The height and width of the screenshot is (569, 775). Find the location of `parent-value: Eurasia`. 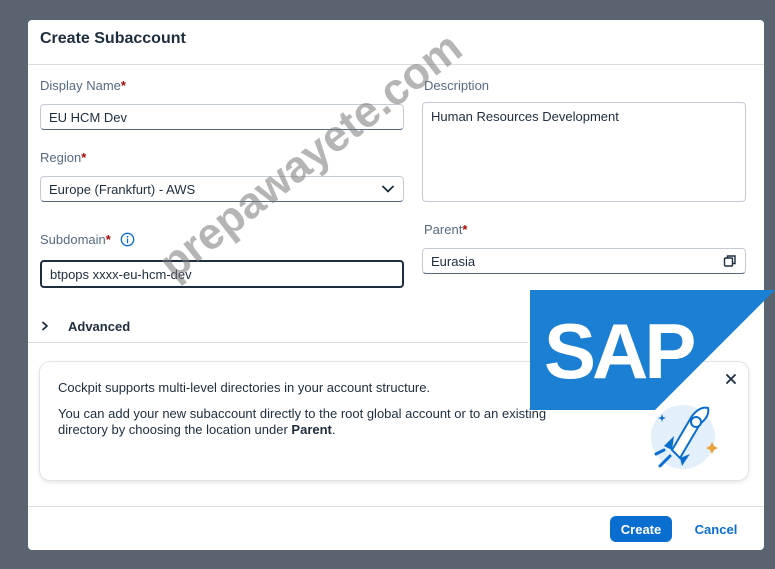

parent-value: Eurasia is located at coordinates (453, 261).